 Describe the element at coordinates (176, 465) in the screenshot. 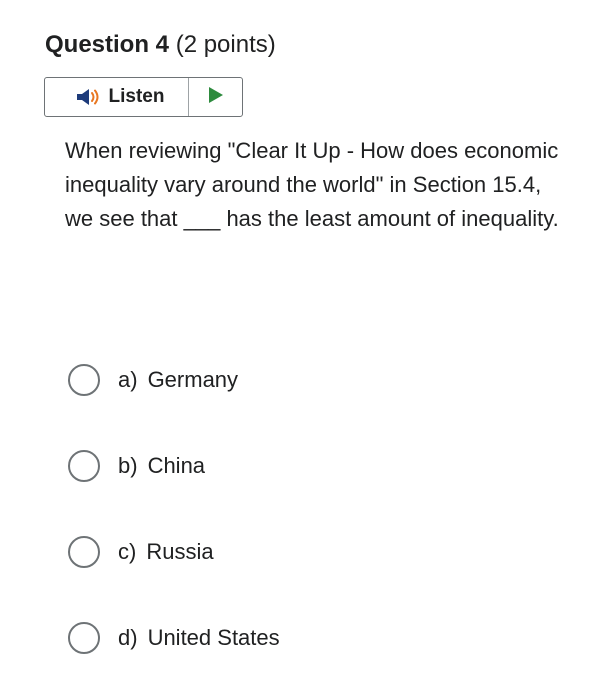

I see `option-text: China` at that location.